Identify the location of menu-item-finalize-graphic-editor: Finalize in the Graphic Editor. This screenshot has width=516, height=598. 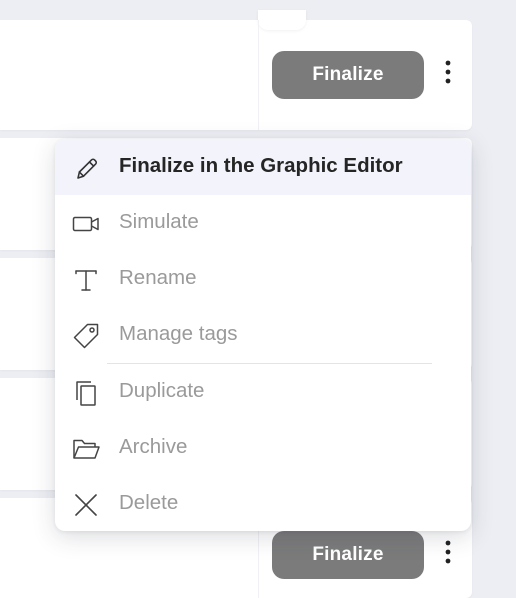
(263, 167).